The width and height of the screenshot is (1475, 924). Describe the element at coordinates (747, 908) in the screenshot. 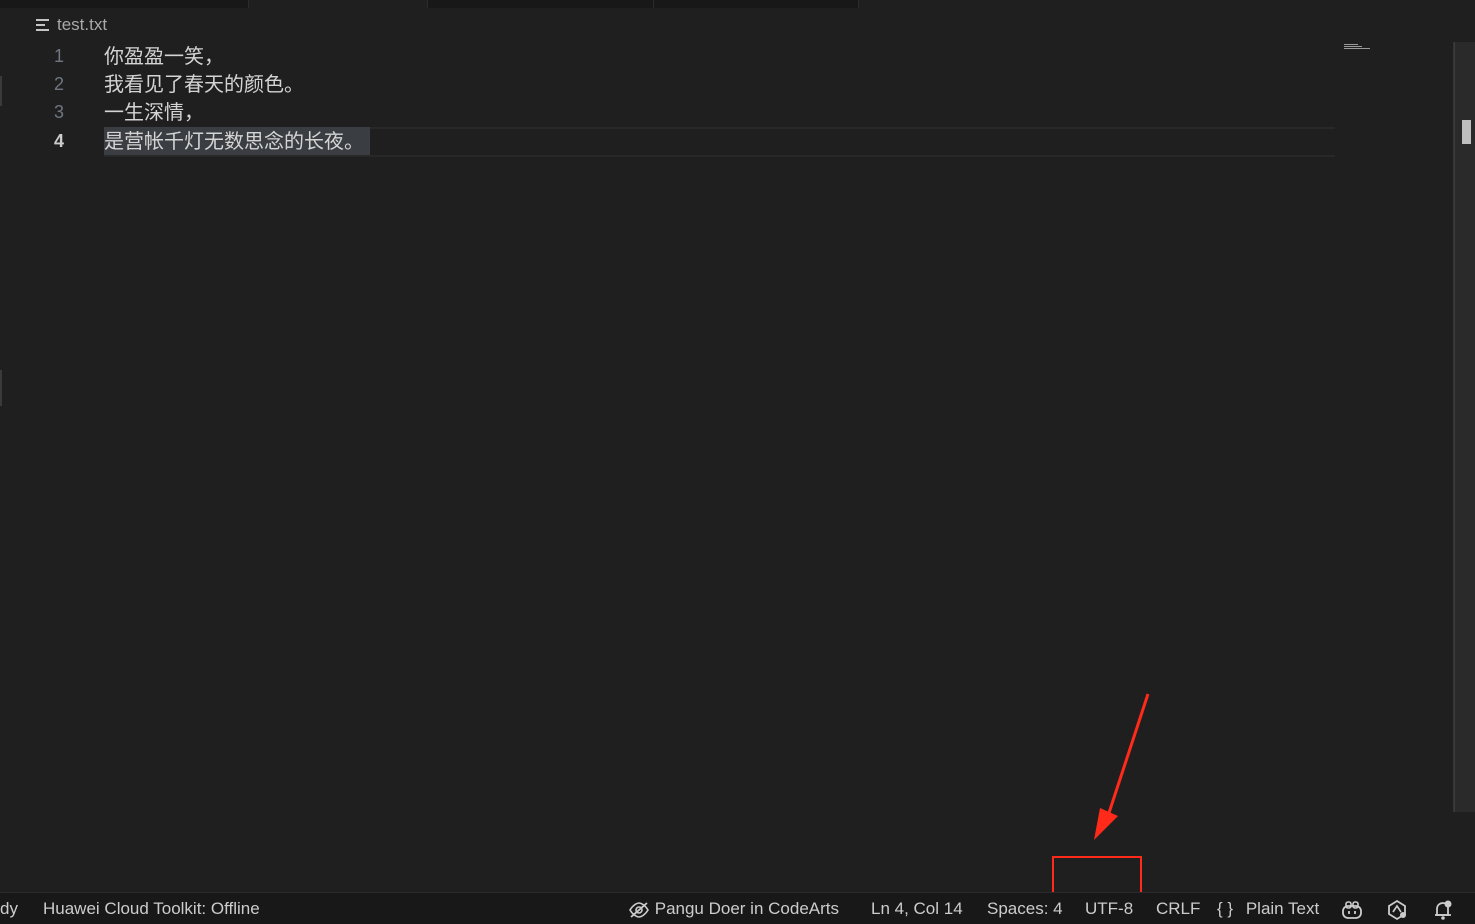

I see `status-pangu-label: Pangu Doer in CodeArts` at that location.